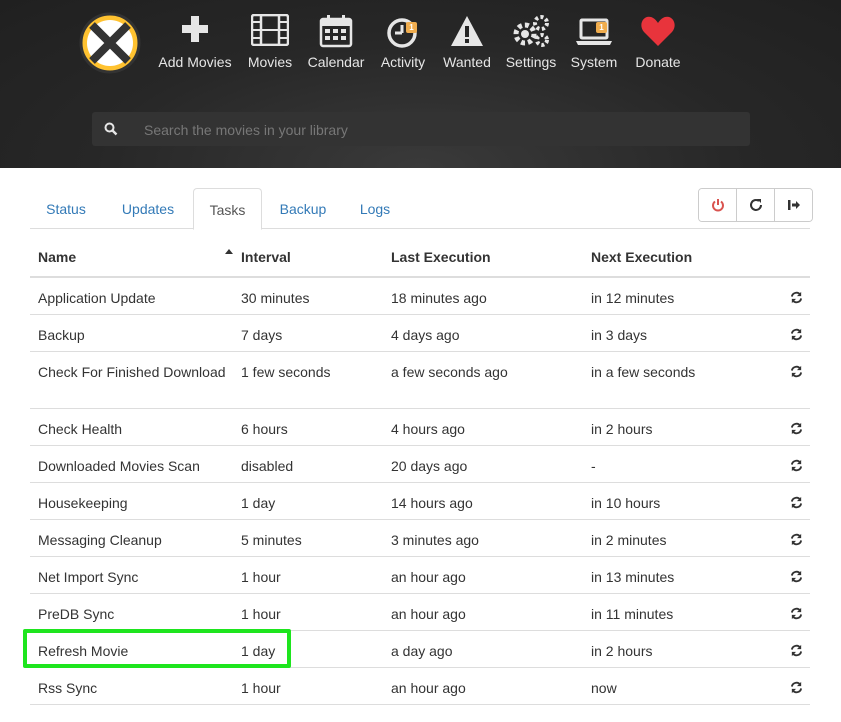 This screenshot has width=841, height=722. What do you see at coordinates (633, 298) in the screenshot?
I see `task-next-execution: in 12 minutes` at bounding box center [633, 298].